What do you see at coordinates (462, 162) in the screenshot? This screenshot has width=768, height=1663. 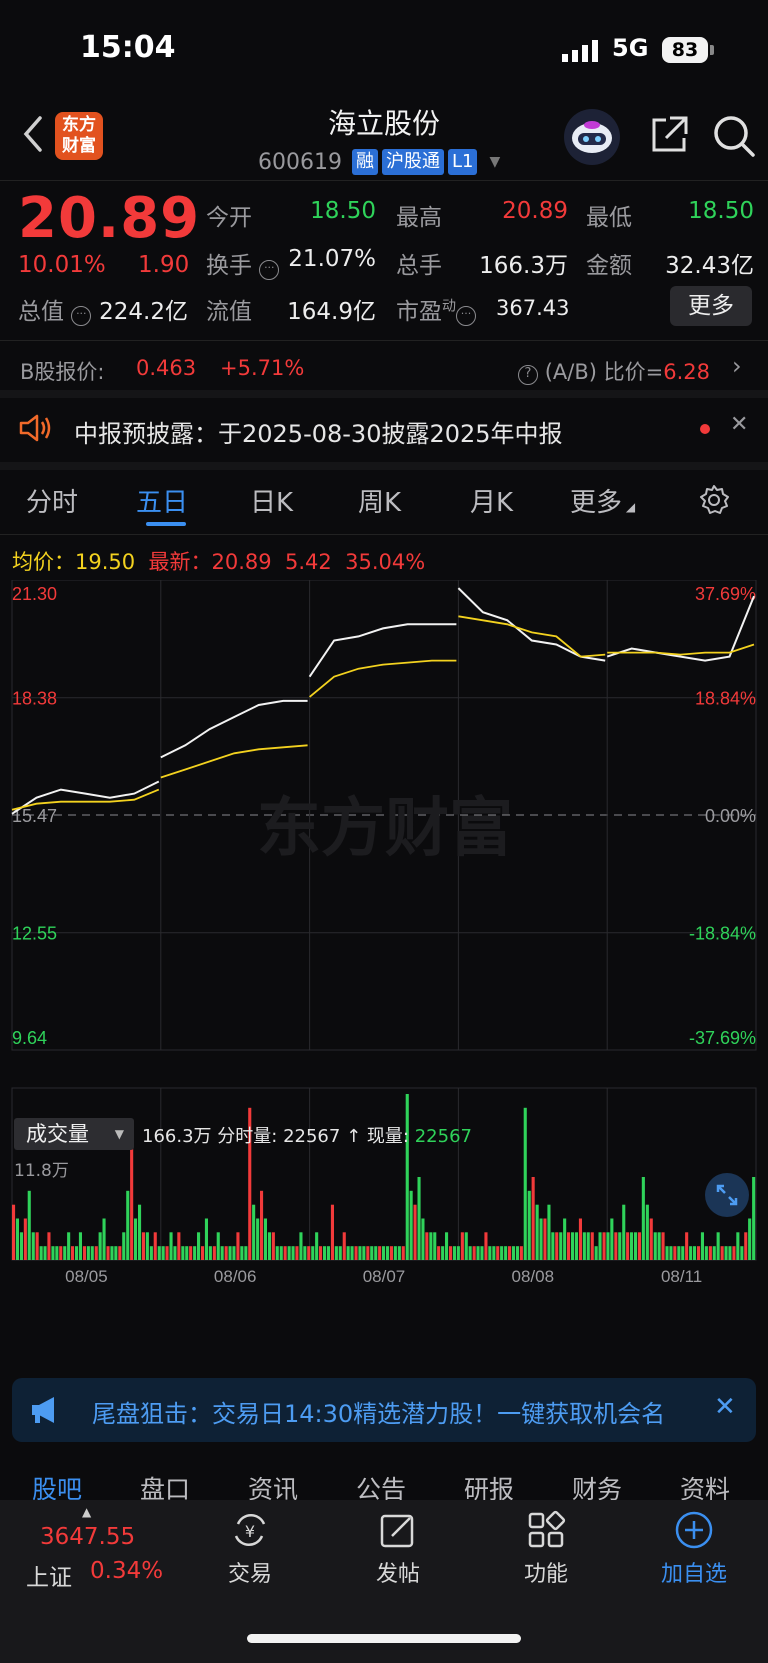 I see `level-badge: L1` at bounding box center [462, 162].